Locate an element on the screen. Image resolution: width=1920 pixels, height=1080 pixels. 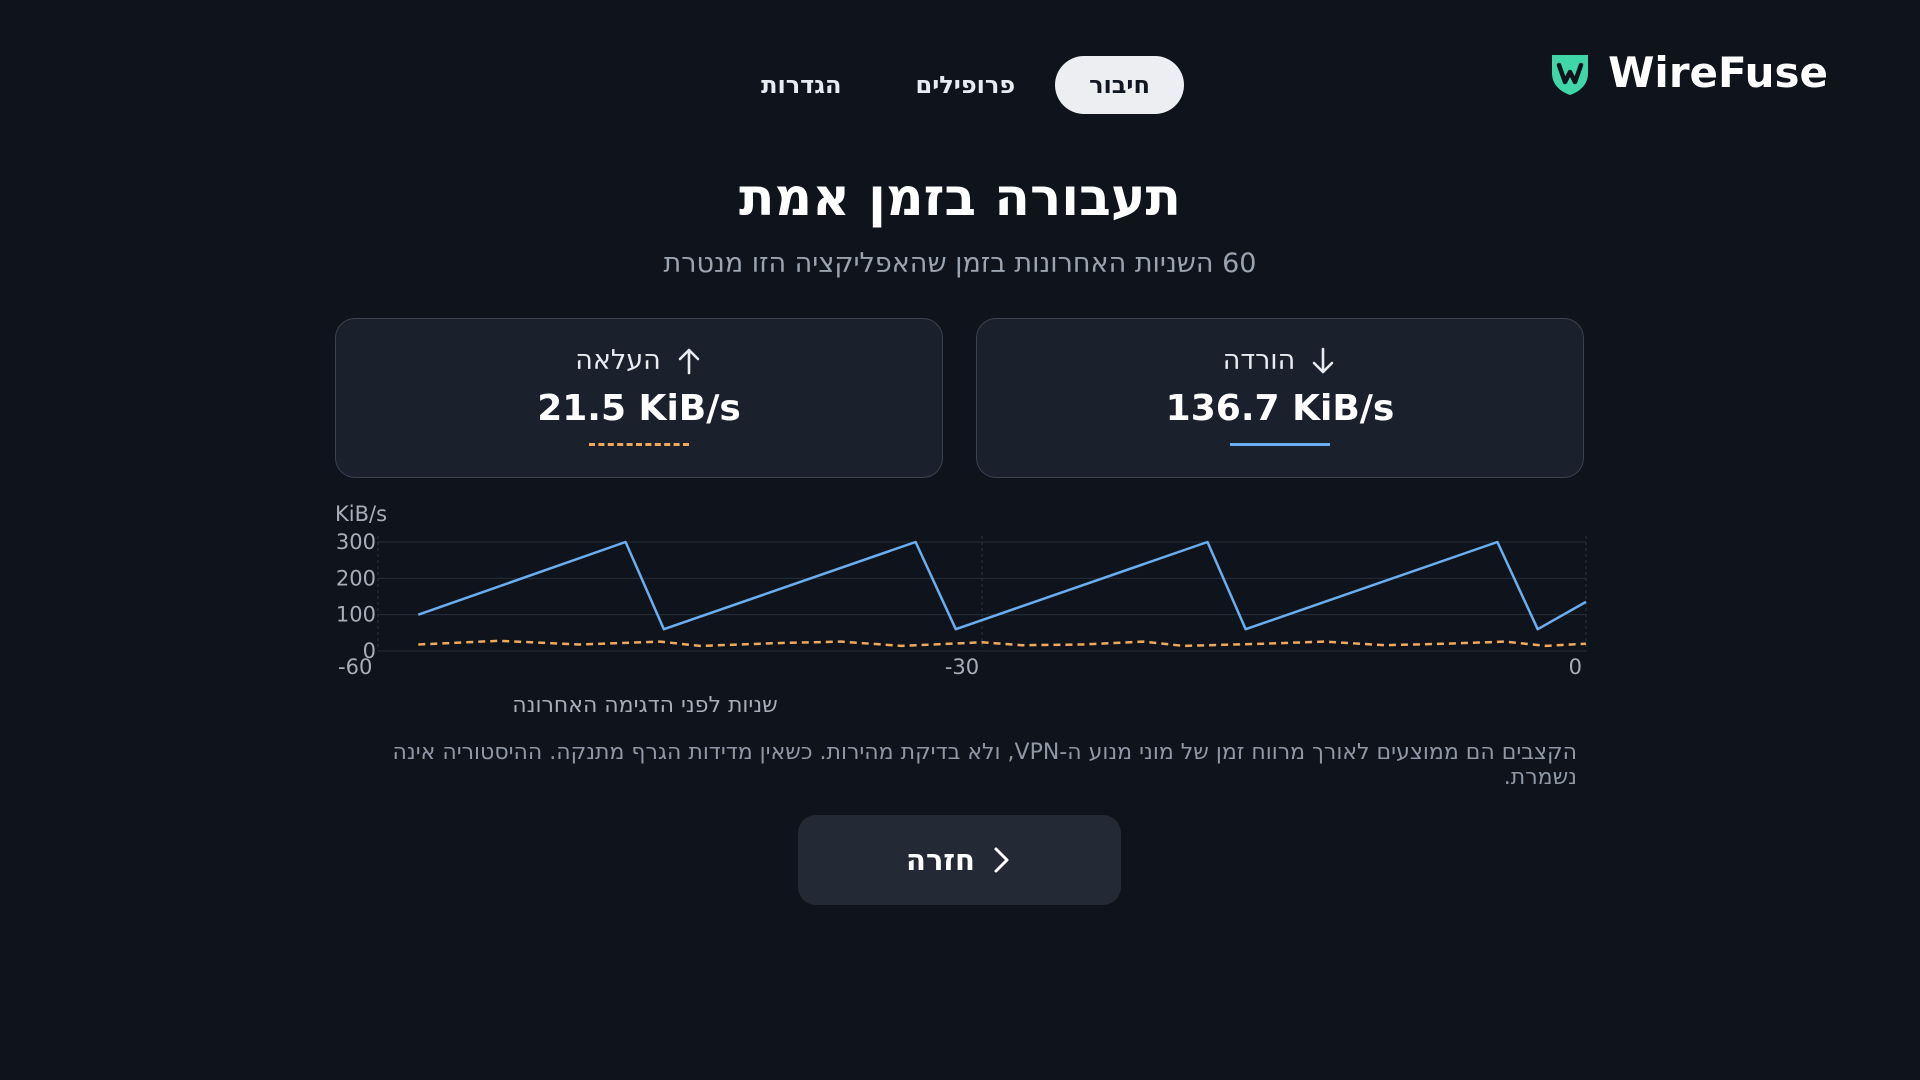
y-axis-label: KiB/s is located at coordinates (361, 514).